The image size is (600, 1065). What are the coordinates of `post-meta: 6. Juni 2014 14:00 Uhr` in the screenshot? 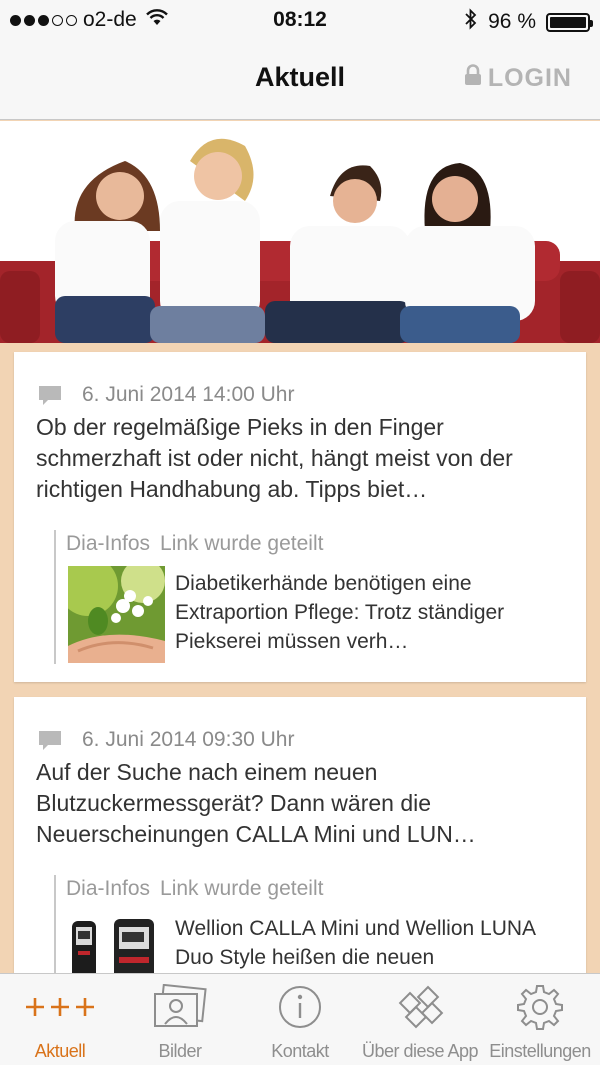 It's located at (166, 395).